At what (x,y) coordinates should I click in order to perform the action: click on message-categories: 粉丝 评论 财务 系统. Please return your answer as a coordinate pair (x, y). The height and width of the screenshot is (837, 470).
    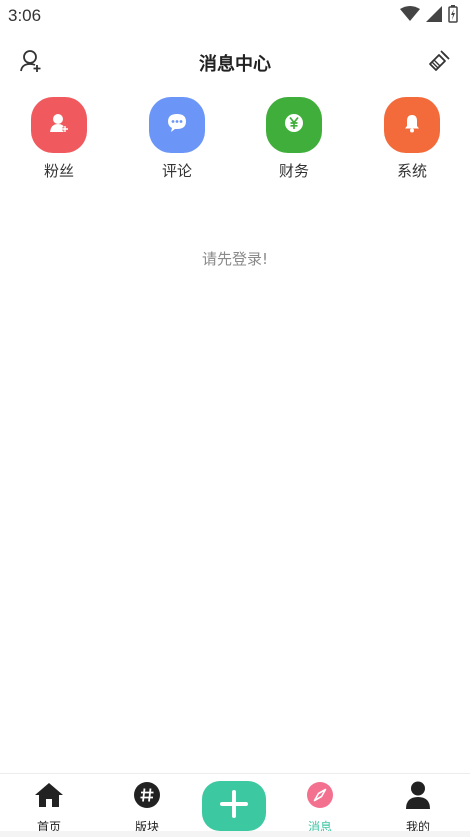
    Looking at the image, I should click on (235, 142).